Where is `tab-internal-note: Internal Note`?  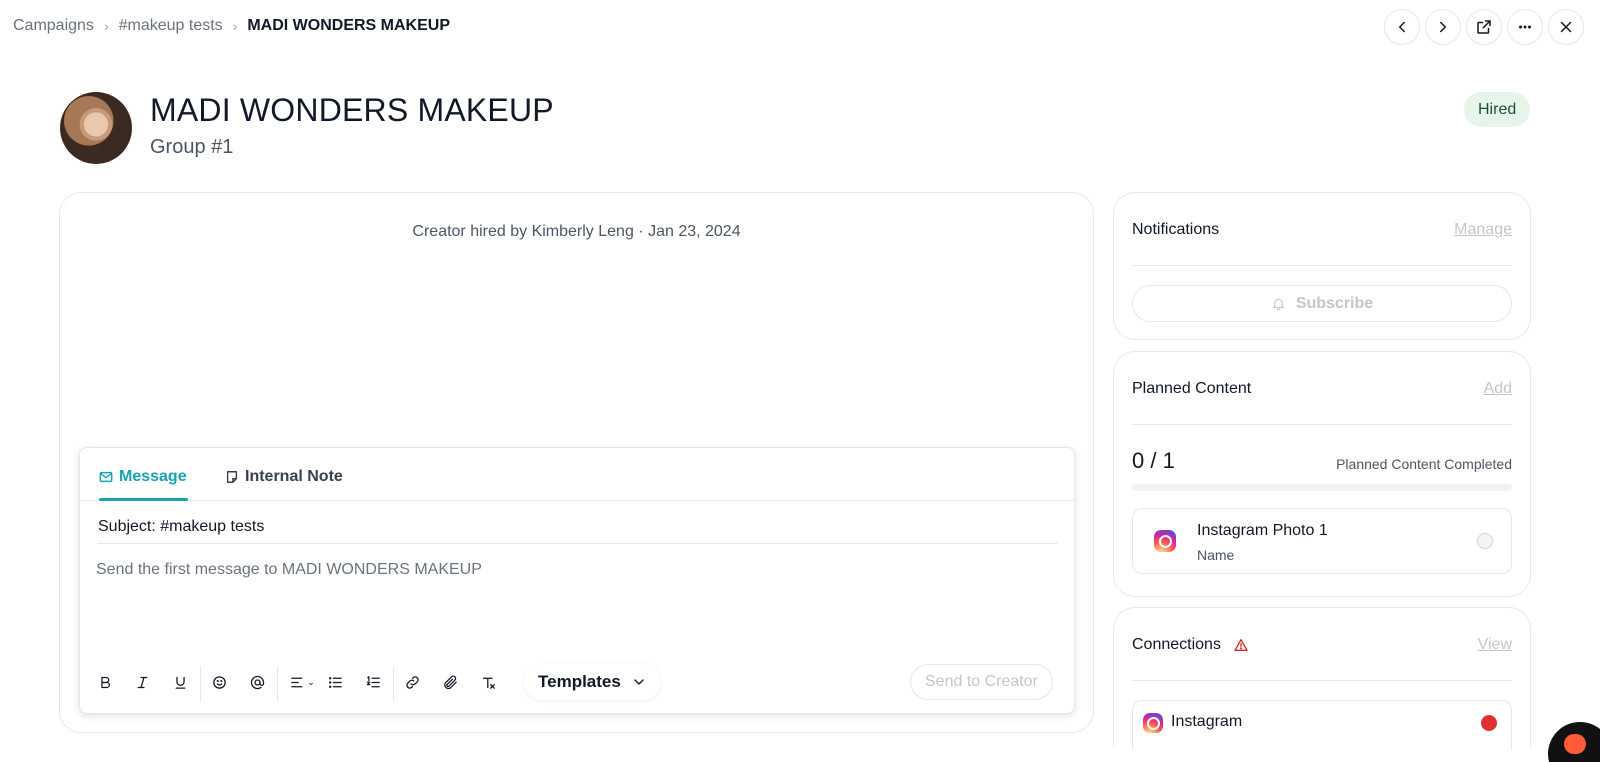 tab-internal-note: Internal Note is located at coordinates (284, 477).